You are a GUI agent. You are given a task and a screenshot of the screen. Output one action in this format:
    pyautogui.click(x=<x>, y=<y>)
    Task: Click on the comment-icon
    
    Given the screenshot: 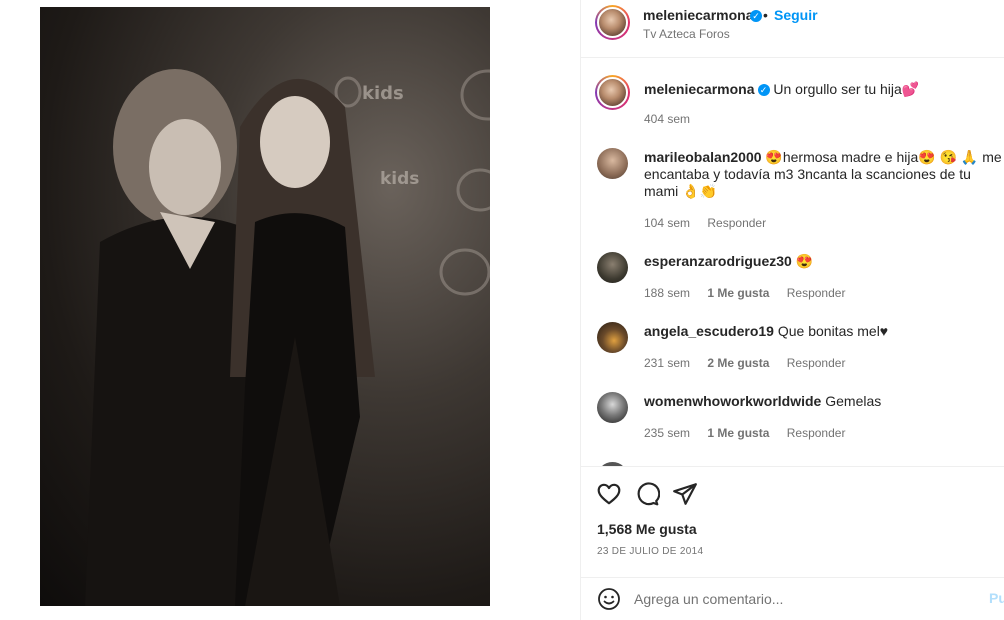 What is the action you would take?
    pyautogui.click(x=647, y=494)
    